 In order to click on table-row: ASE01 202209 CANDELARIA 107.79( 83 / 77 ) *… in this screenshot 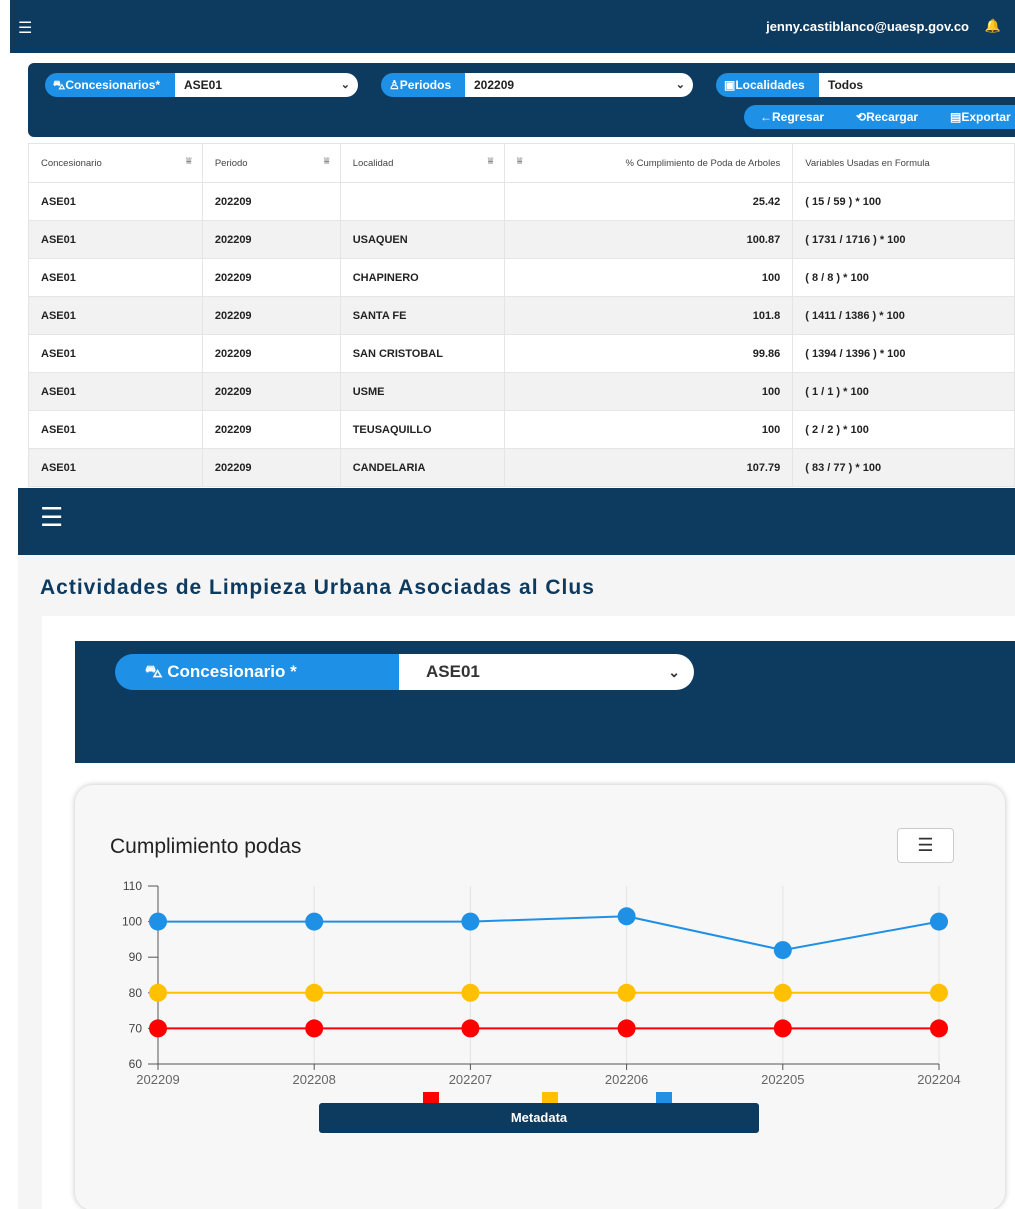, I will do `click(521, 467)`.